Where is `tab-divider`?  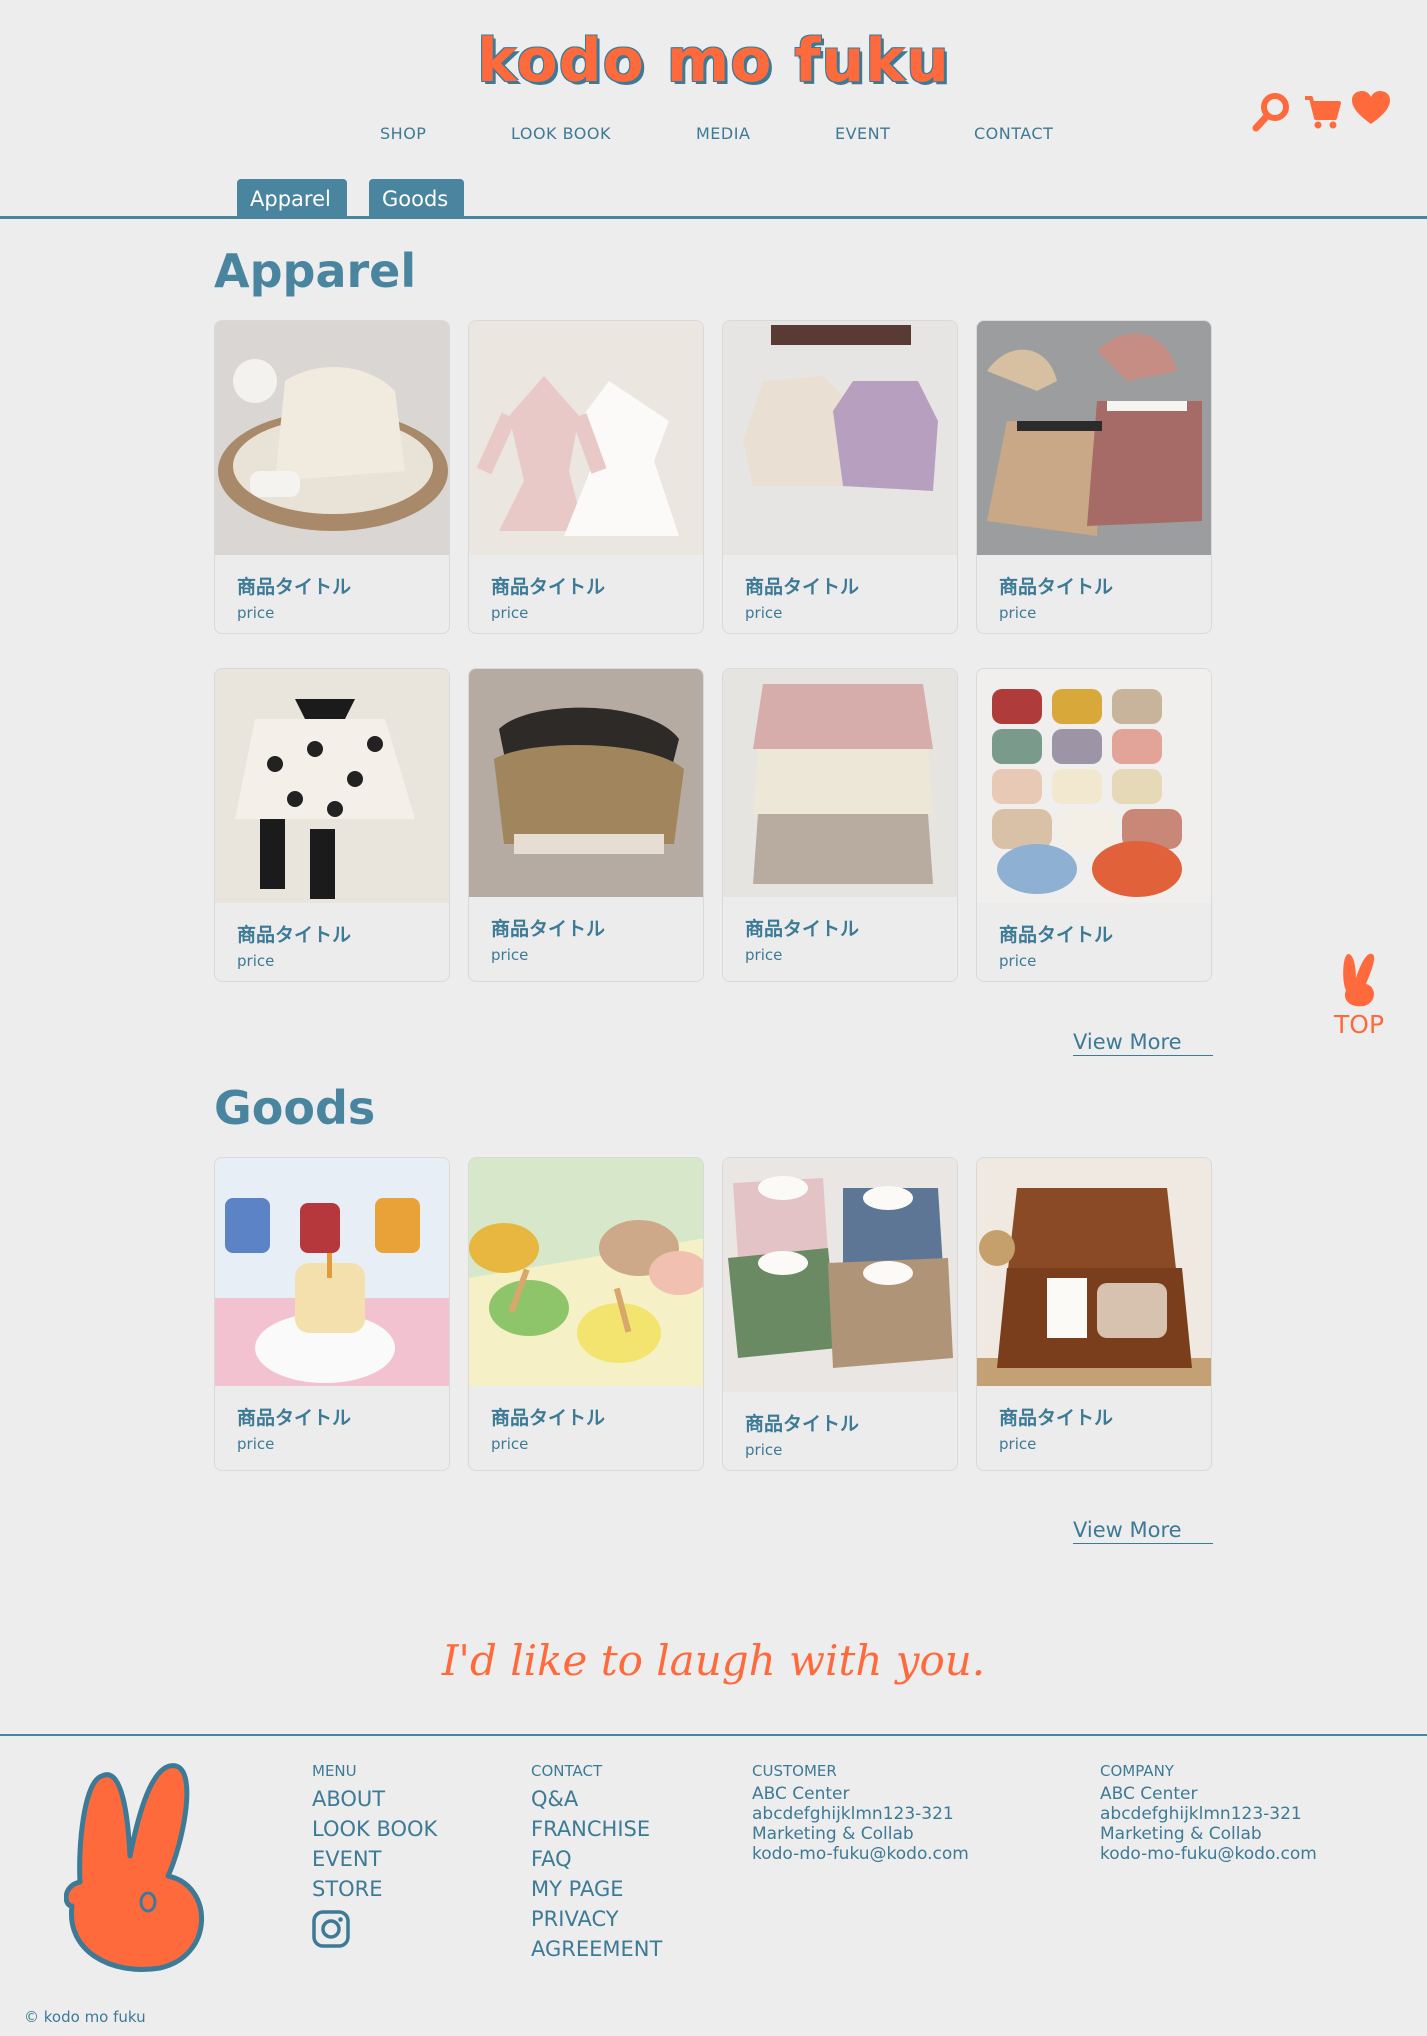 tab-divider is located at coordinates (713, 217).